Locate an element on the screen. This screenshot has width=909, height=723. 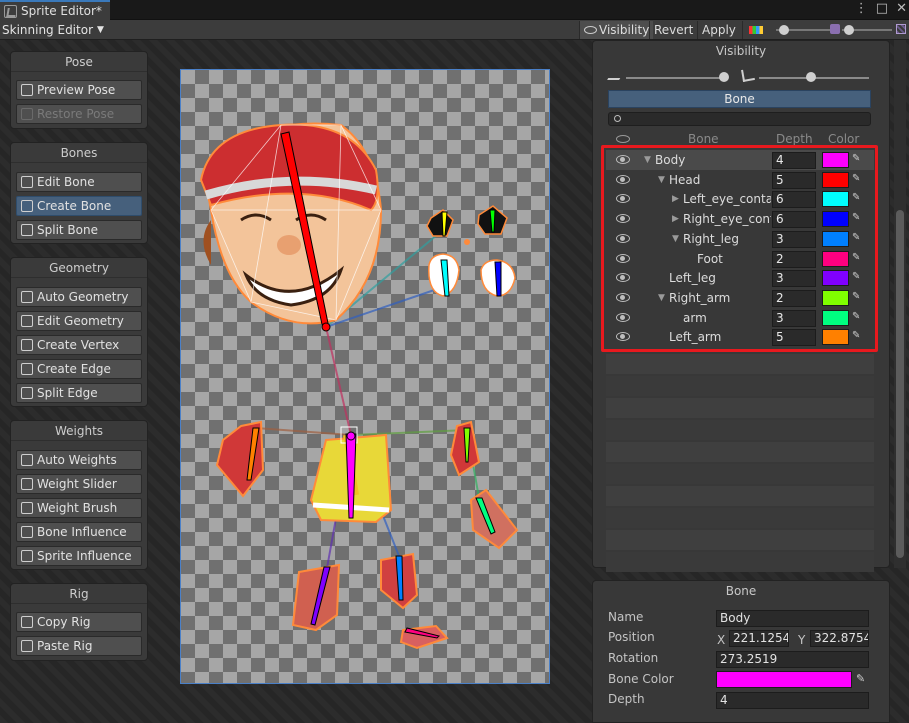
paste-rig-button: Paste Rig is located at coordinates (79, 646).